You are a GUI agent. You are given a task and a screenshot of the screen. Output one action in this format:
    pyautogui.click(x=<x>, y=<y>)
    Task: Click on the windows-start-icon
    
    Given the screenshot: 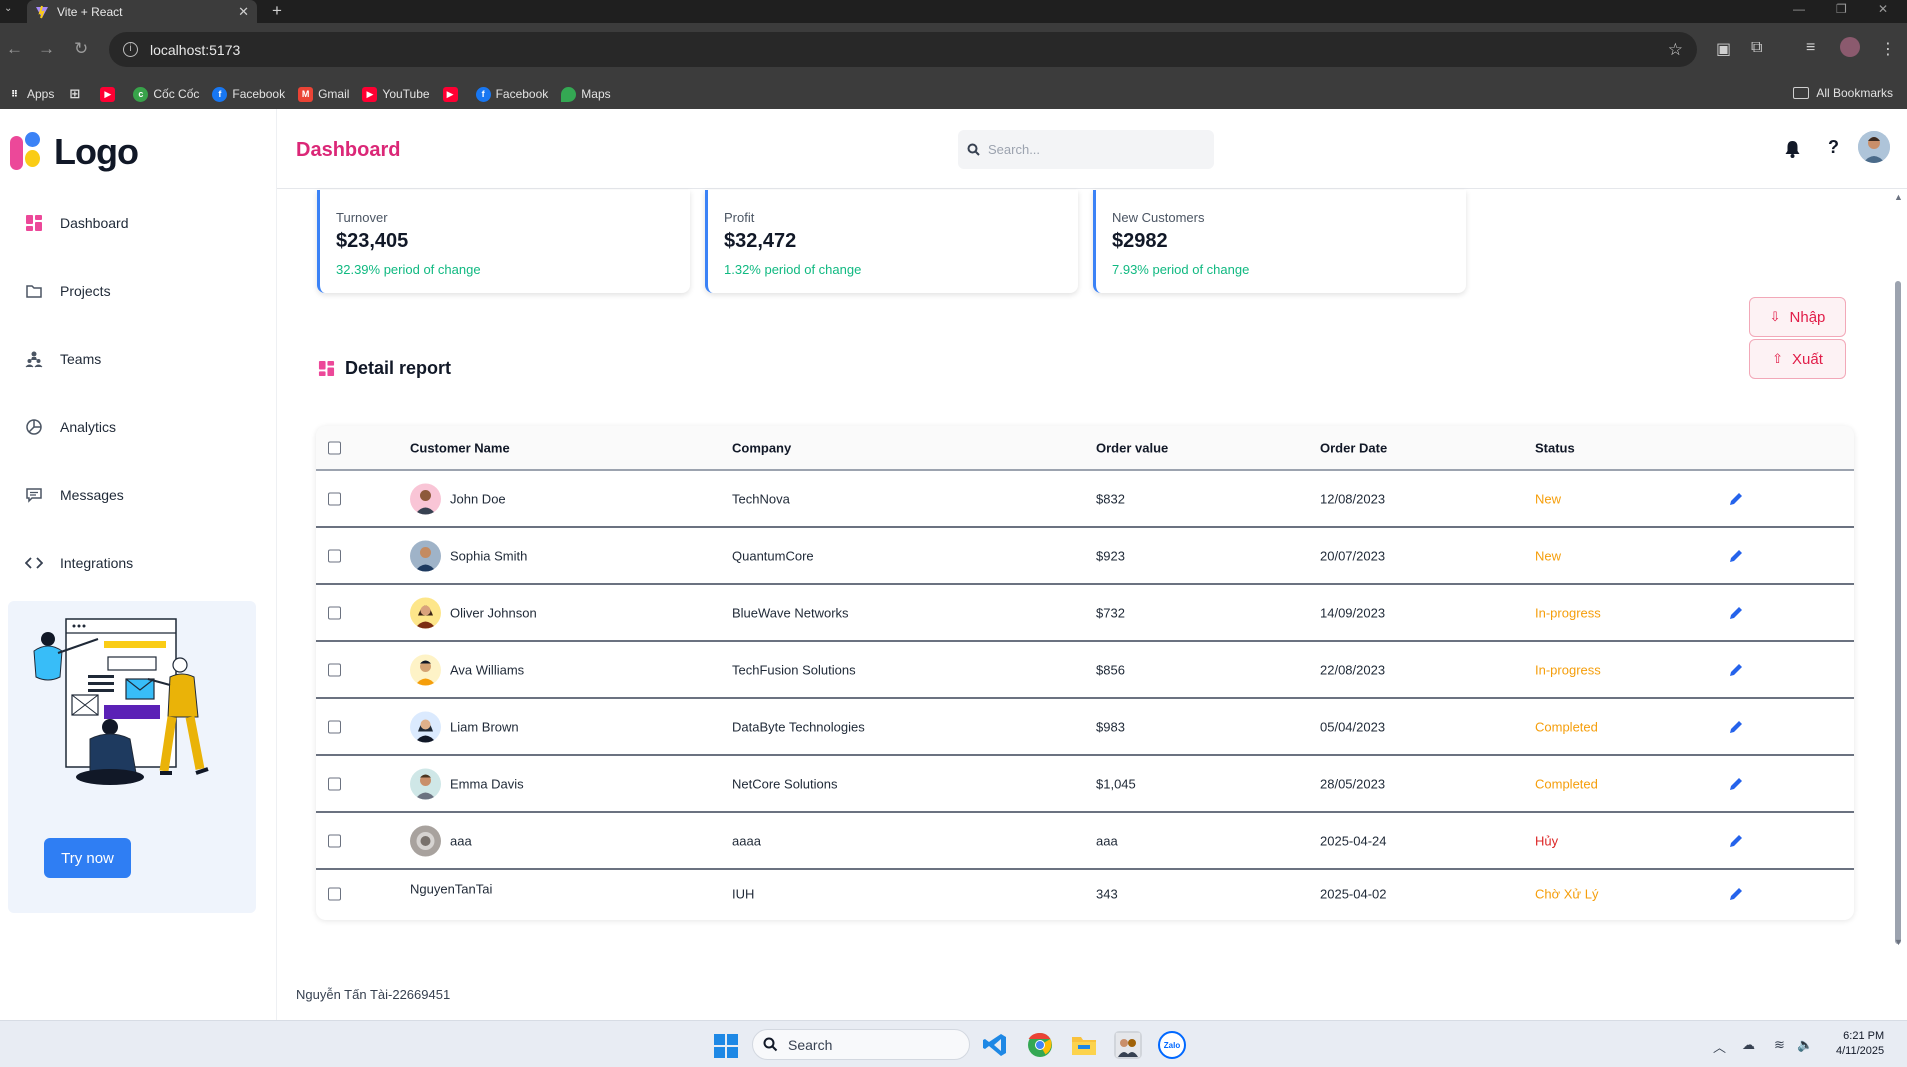 What is the action you would take?
    pyautogui.click(x=726, y=1046)
    